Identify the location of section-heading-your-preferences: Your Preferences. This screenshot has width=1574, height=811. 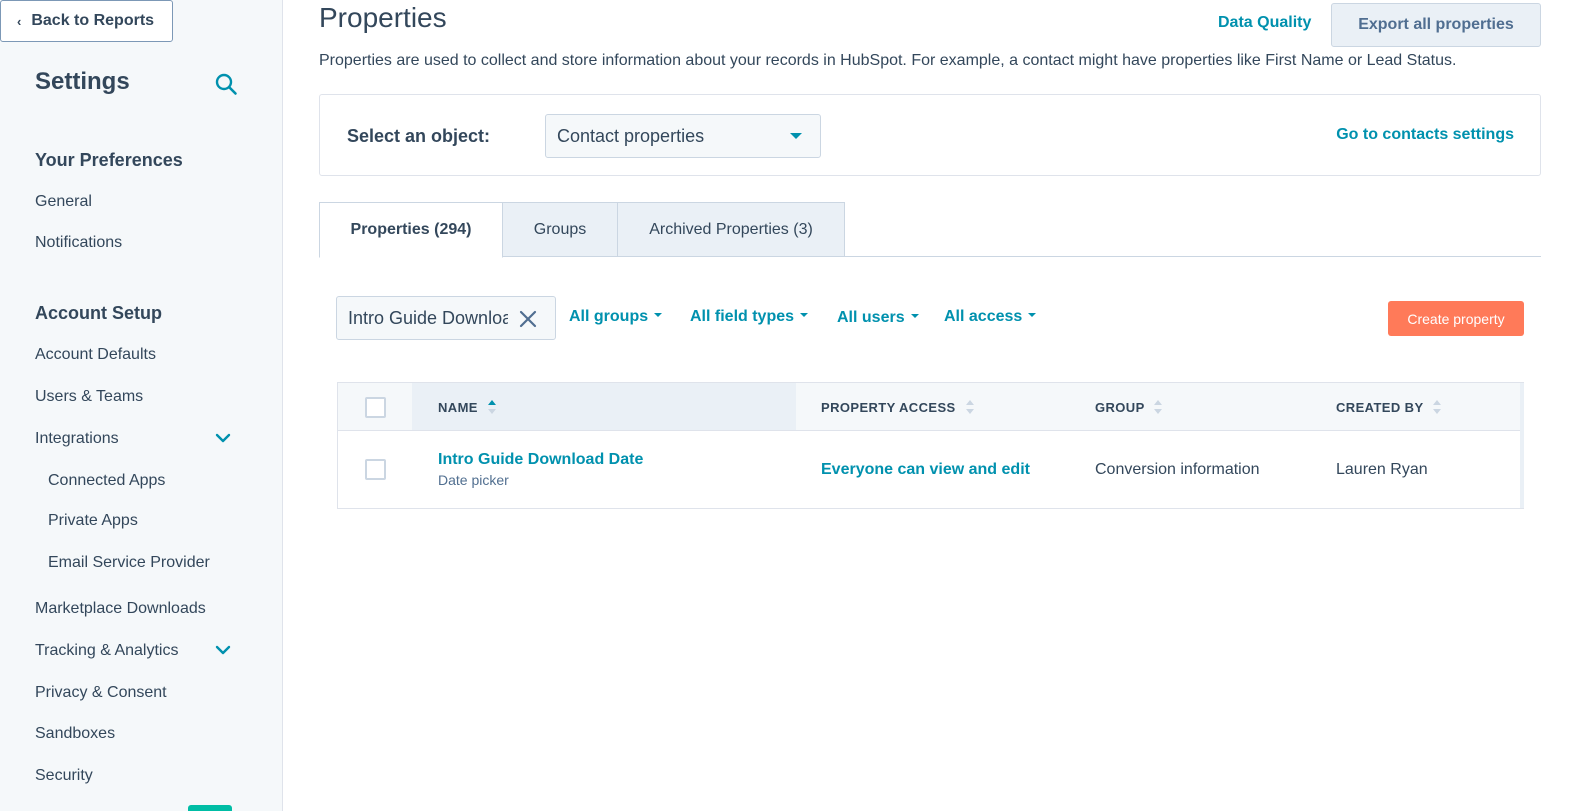
(109, 160).